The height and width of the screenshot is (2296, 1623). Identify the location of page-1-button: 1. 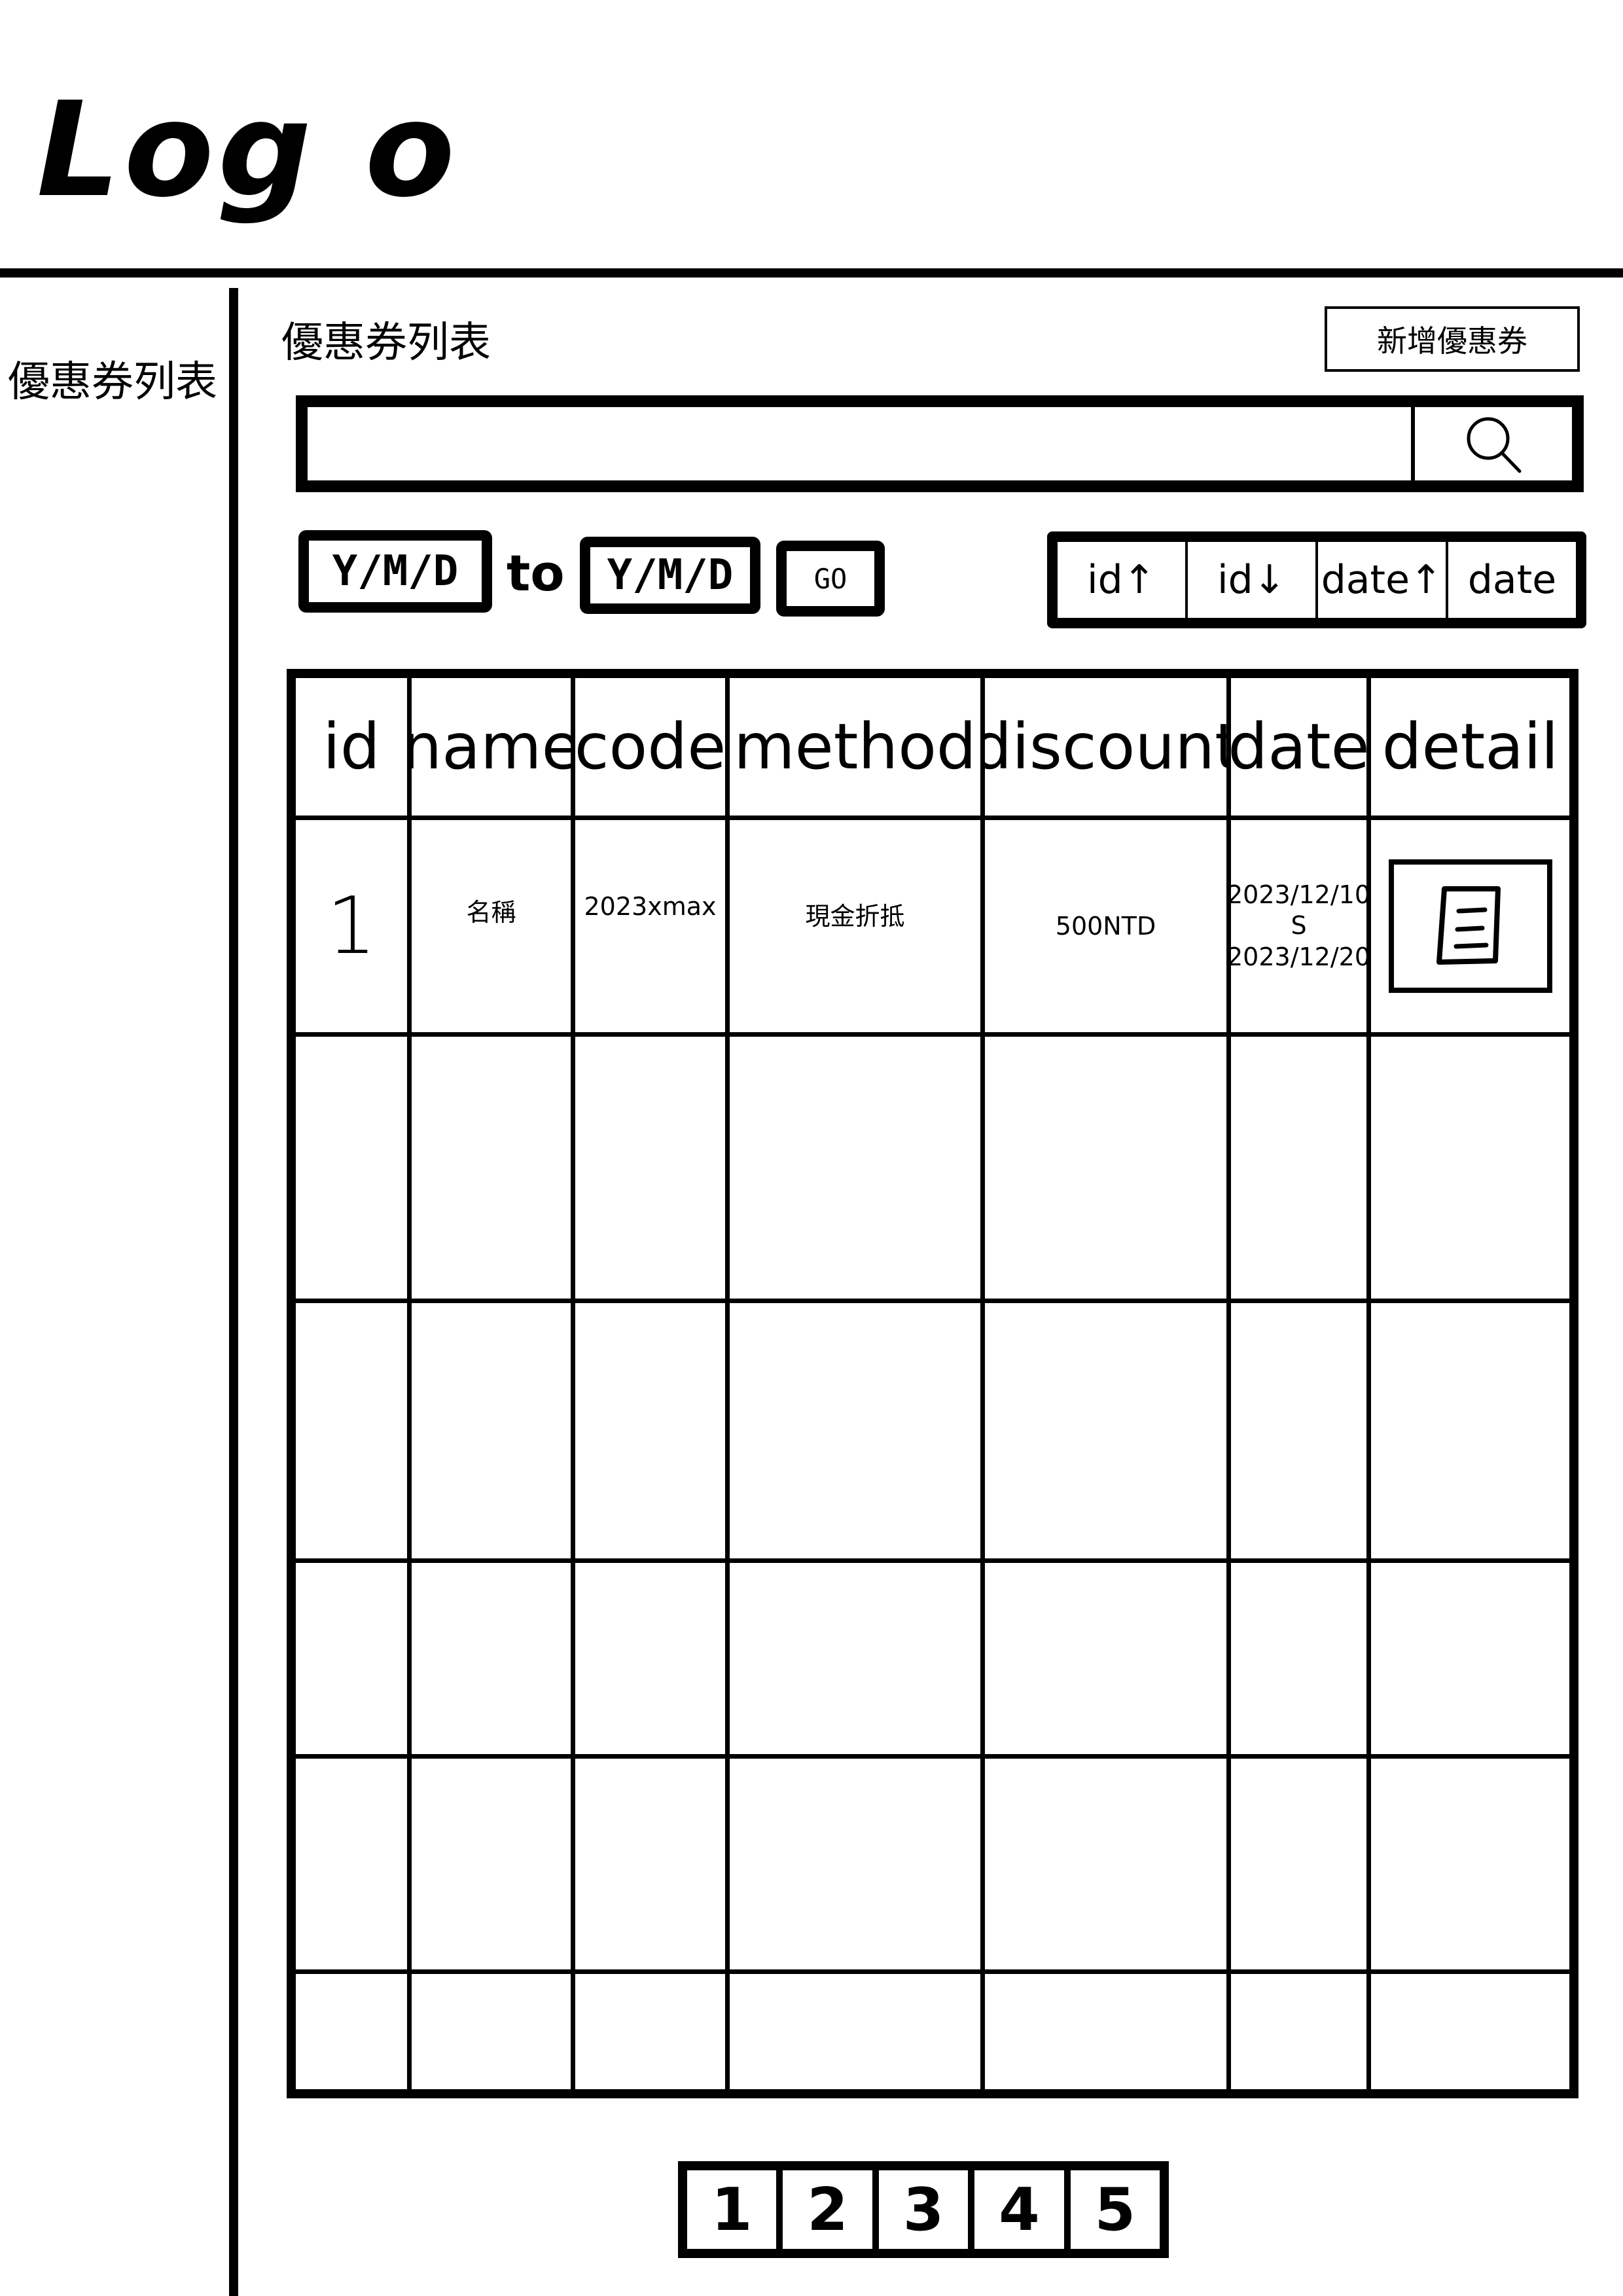
(732, 2209).